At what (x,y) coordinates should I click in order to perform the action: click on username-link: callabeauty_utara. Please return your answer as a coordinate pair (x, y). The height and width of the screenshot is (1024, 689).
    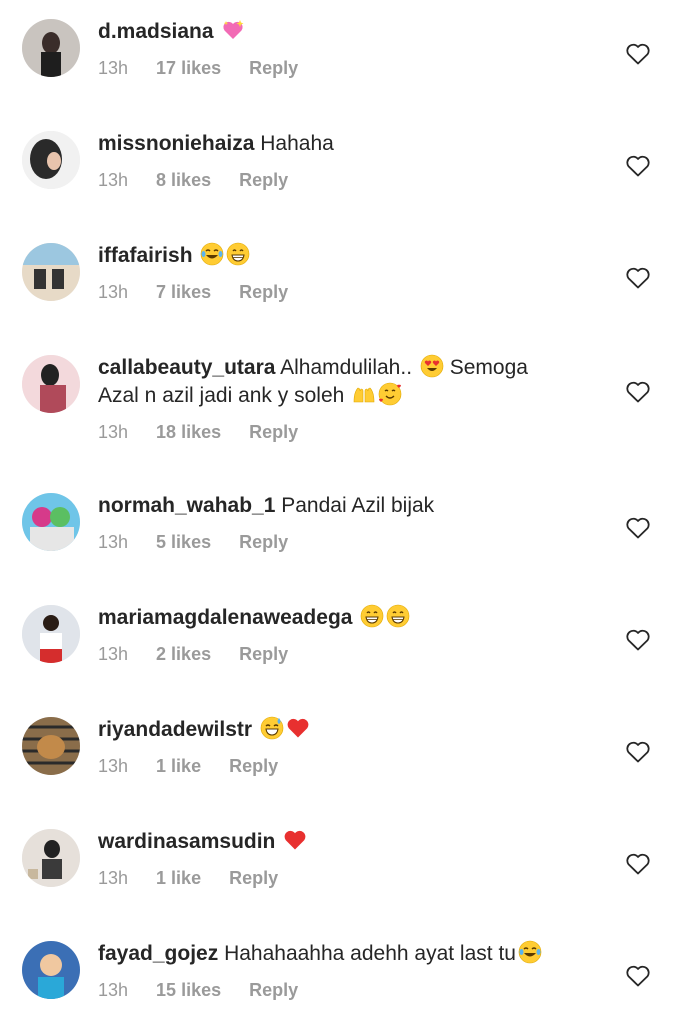
    Looking at the image, I should click on (186, 367).